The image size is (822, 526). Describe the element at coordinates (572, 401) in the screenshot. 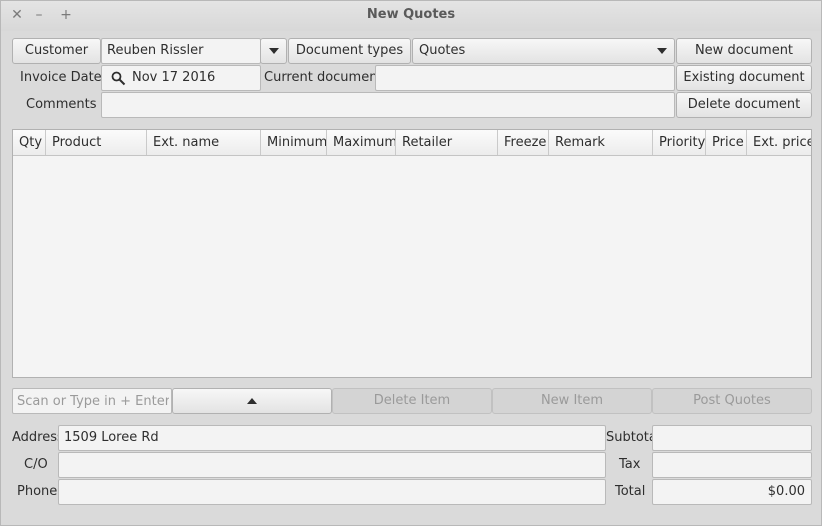

I see `new-item-button: New Item` at that location.